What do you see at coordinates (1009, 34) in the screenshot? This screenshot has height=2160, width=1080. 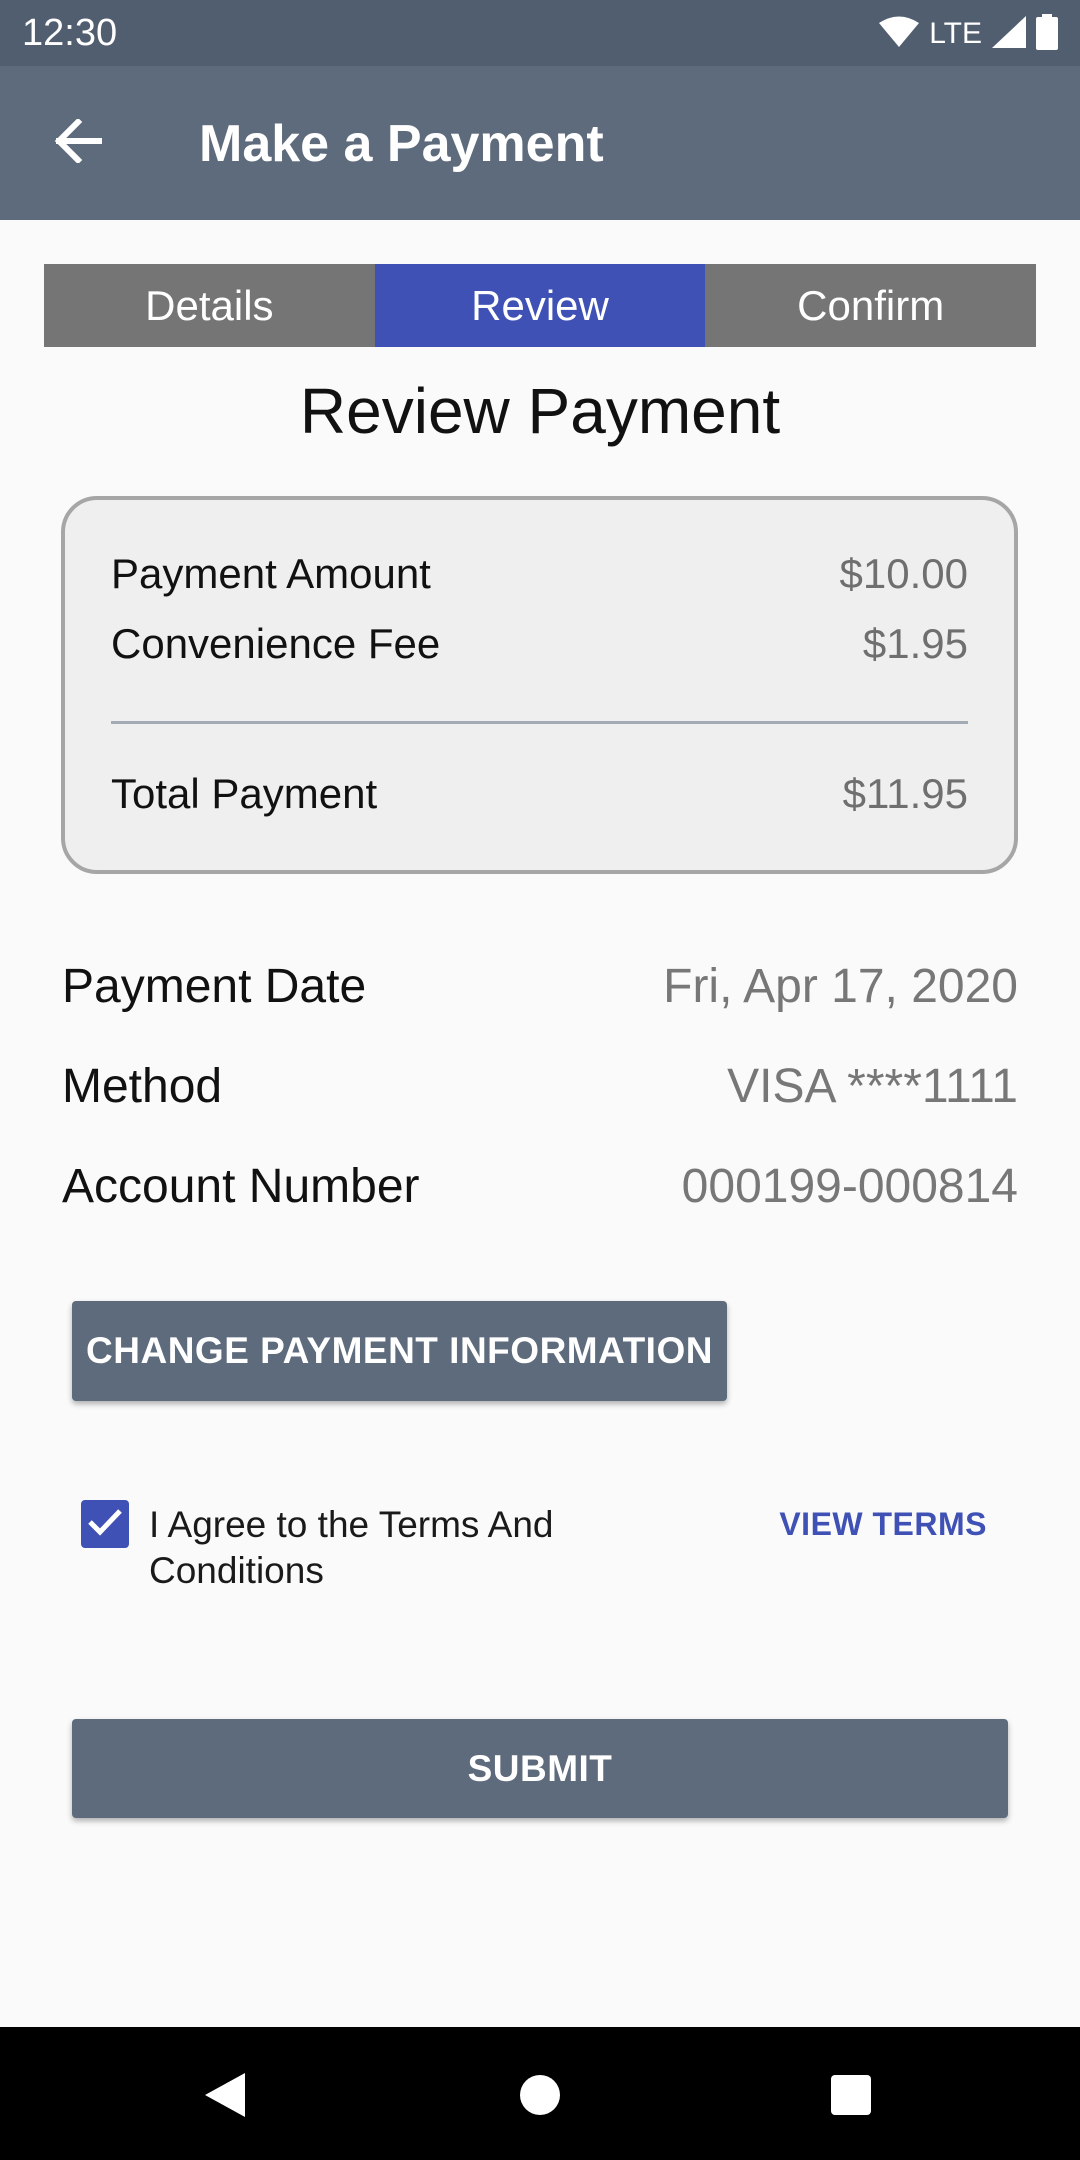 I see `signal-icon` at bounding box center [1009, 34].